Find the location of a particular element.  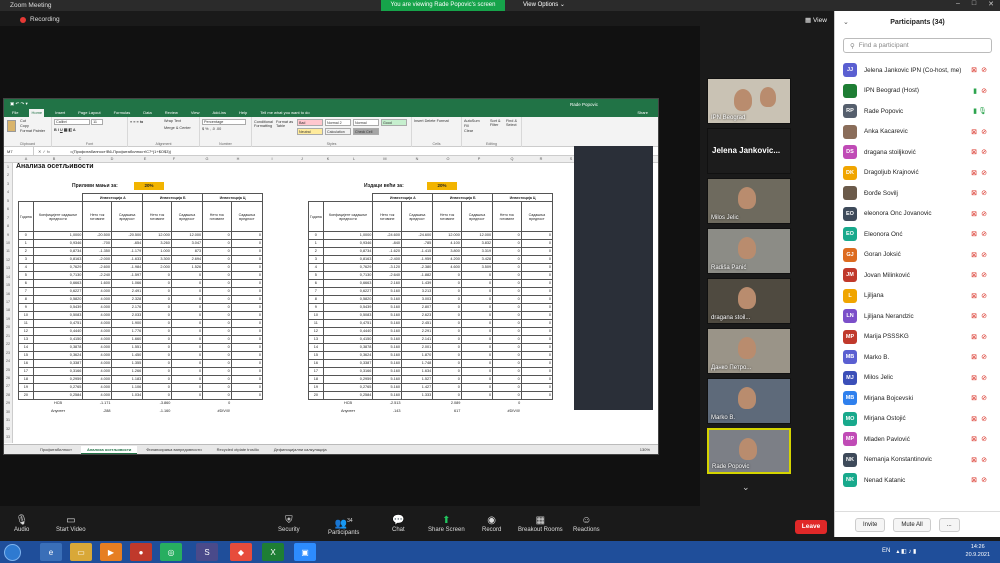

cell: 20 is located at coordinates (316, 395).